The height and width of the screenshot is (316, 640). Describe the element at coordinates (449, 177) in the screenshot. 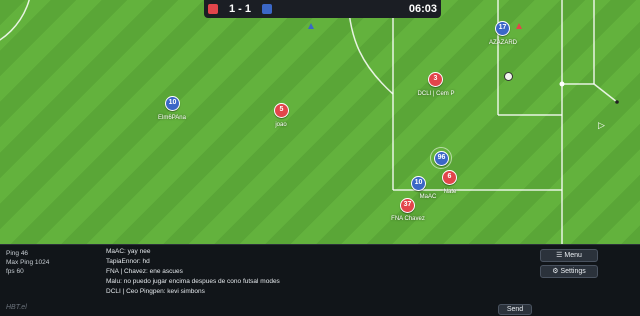

I see `player-token: 6` at that location.